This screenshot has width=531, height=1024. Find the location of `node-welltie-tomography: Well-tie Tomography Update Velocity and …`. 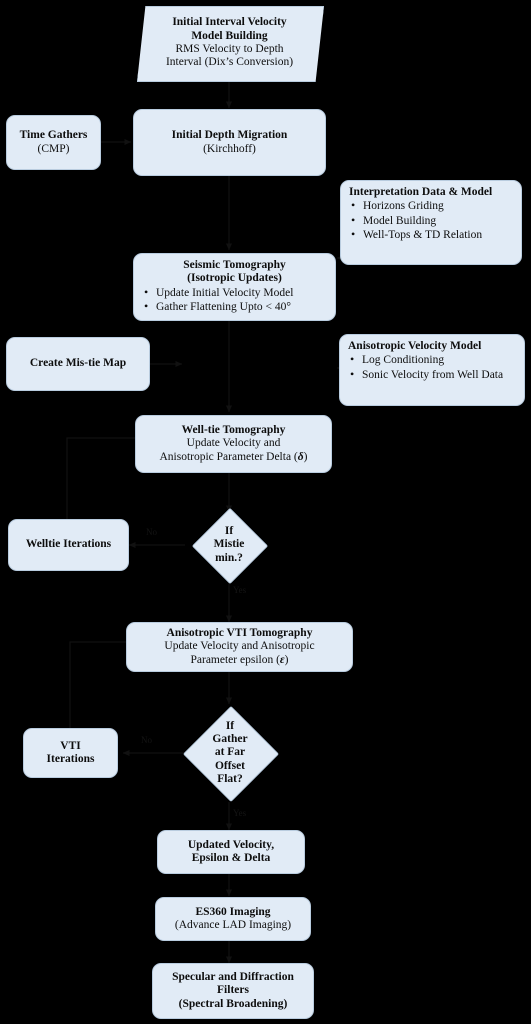

node-welltie-tomography: Well-tie Tomography Update Velocity and … is located at coordinates (233, 444).